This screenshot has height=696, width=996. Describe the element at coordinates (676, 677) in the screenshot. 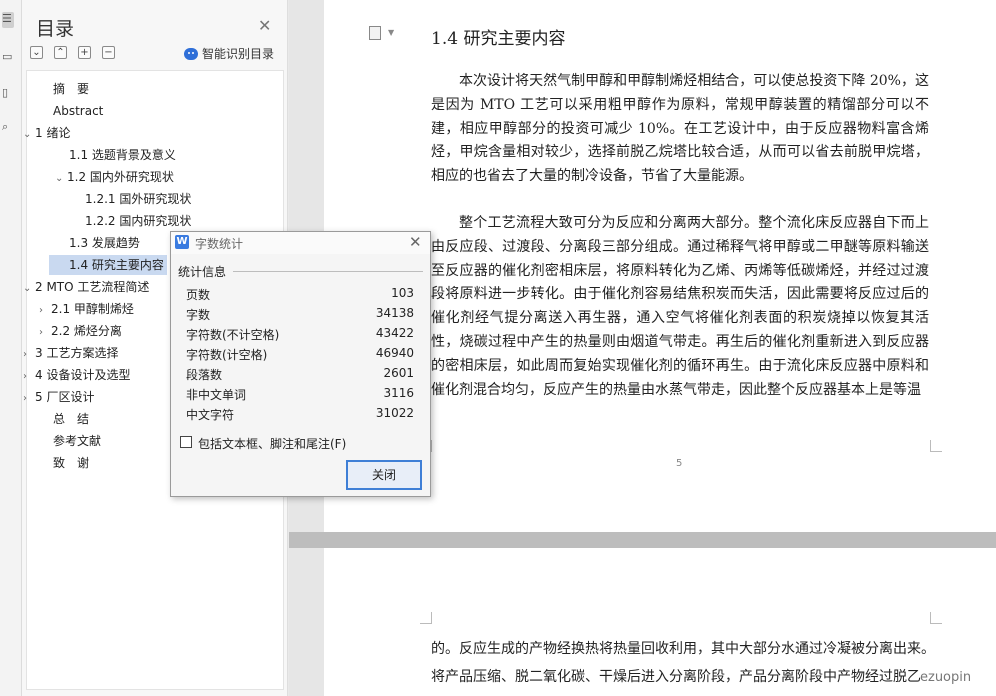

I see `page2-line-2: 将产品压缩、脱二氧化碳、干燥后进入分离阶段，产品分离阶段中产物经过脱乙` at that location.